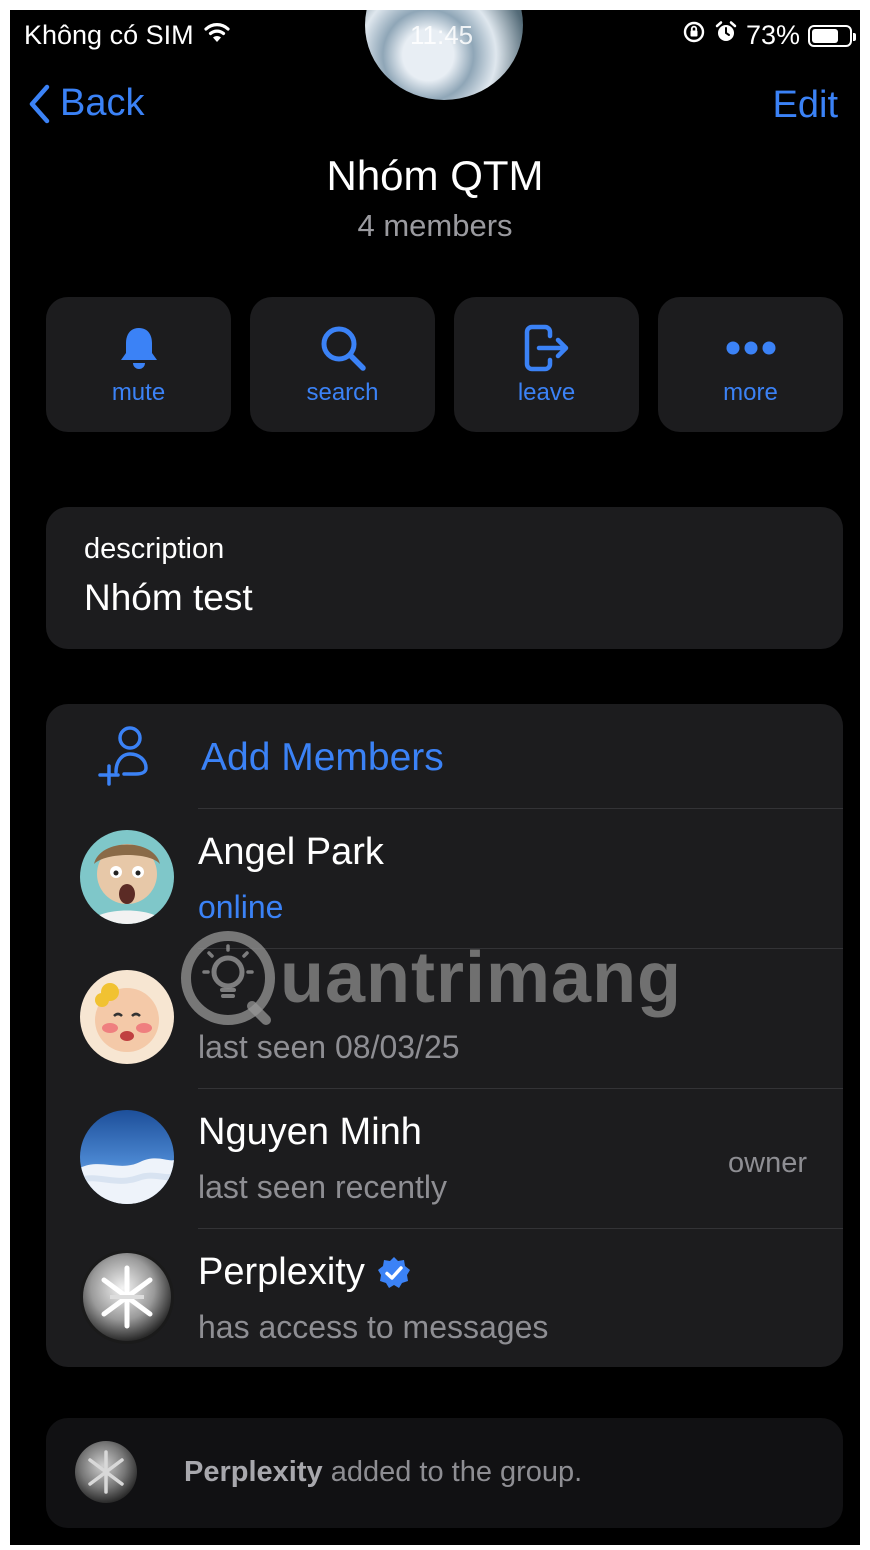 This screenshot has height=1550, width=870. Describe the element at coordinates (444, 1158) in the screenshot. I see `member-row-nguyen-minh: Nguyen Minh last seen recently owner` at that location.